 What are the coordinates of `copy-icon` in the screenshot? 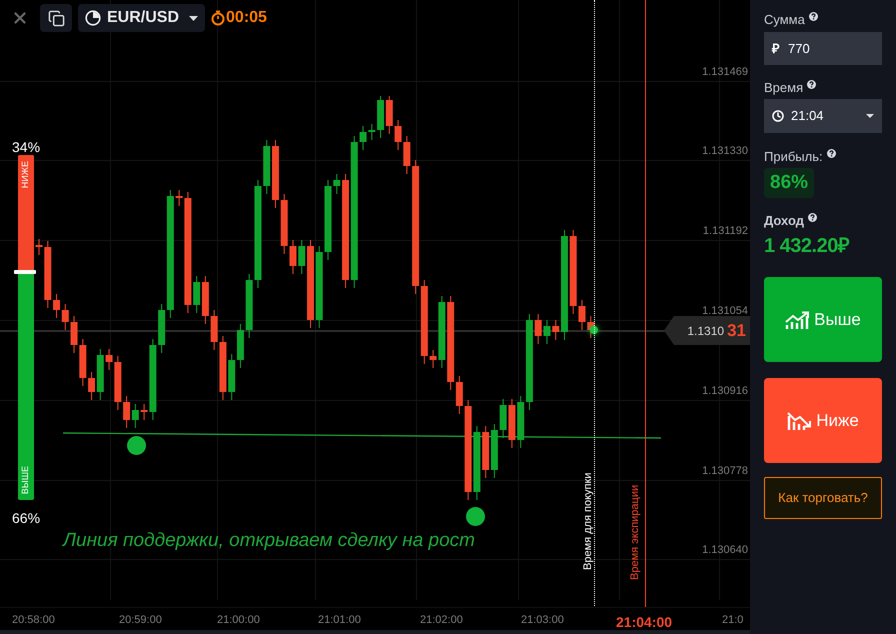 It's located at (56, 18).